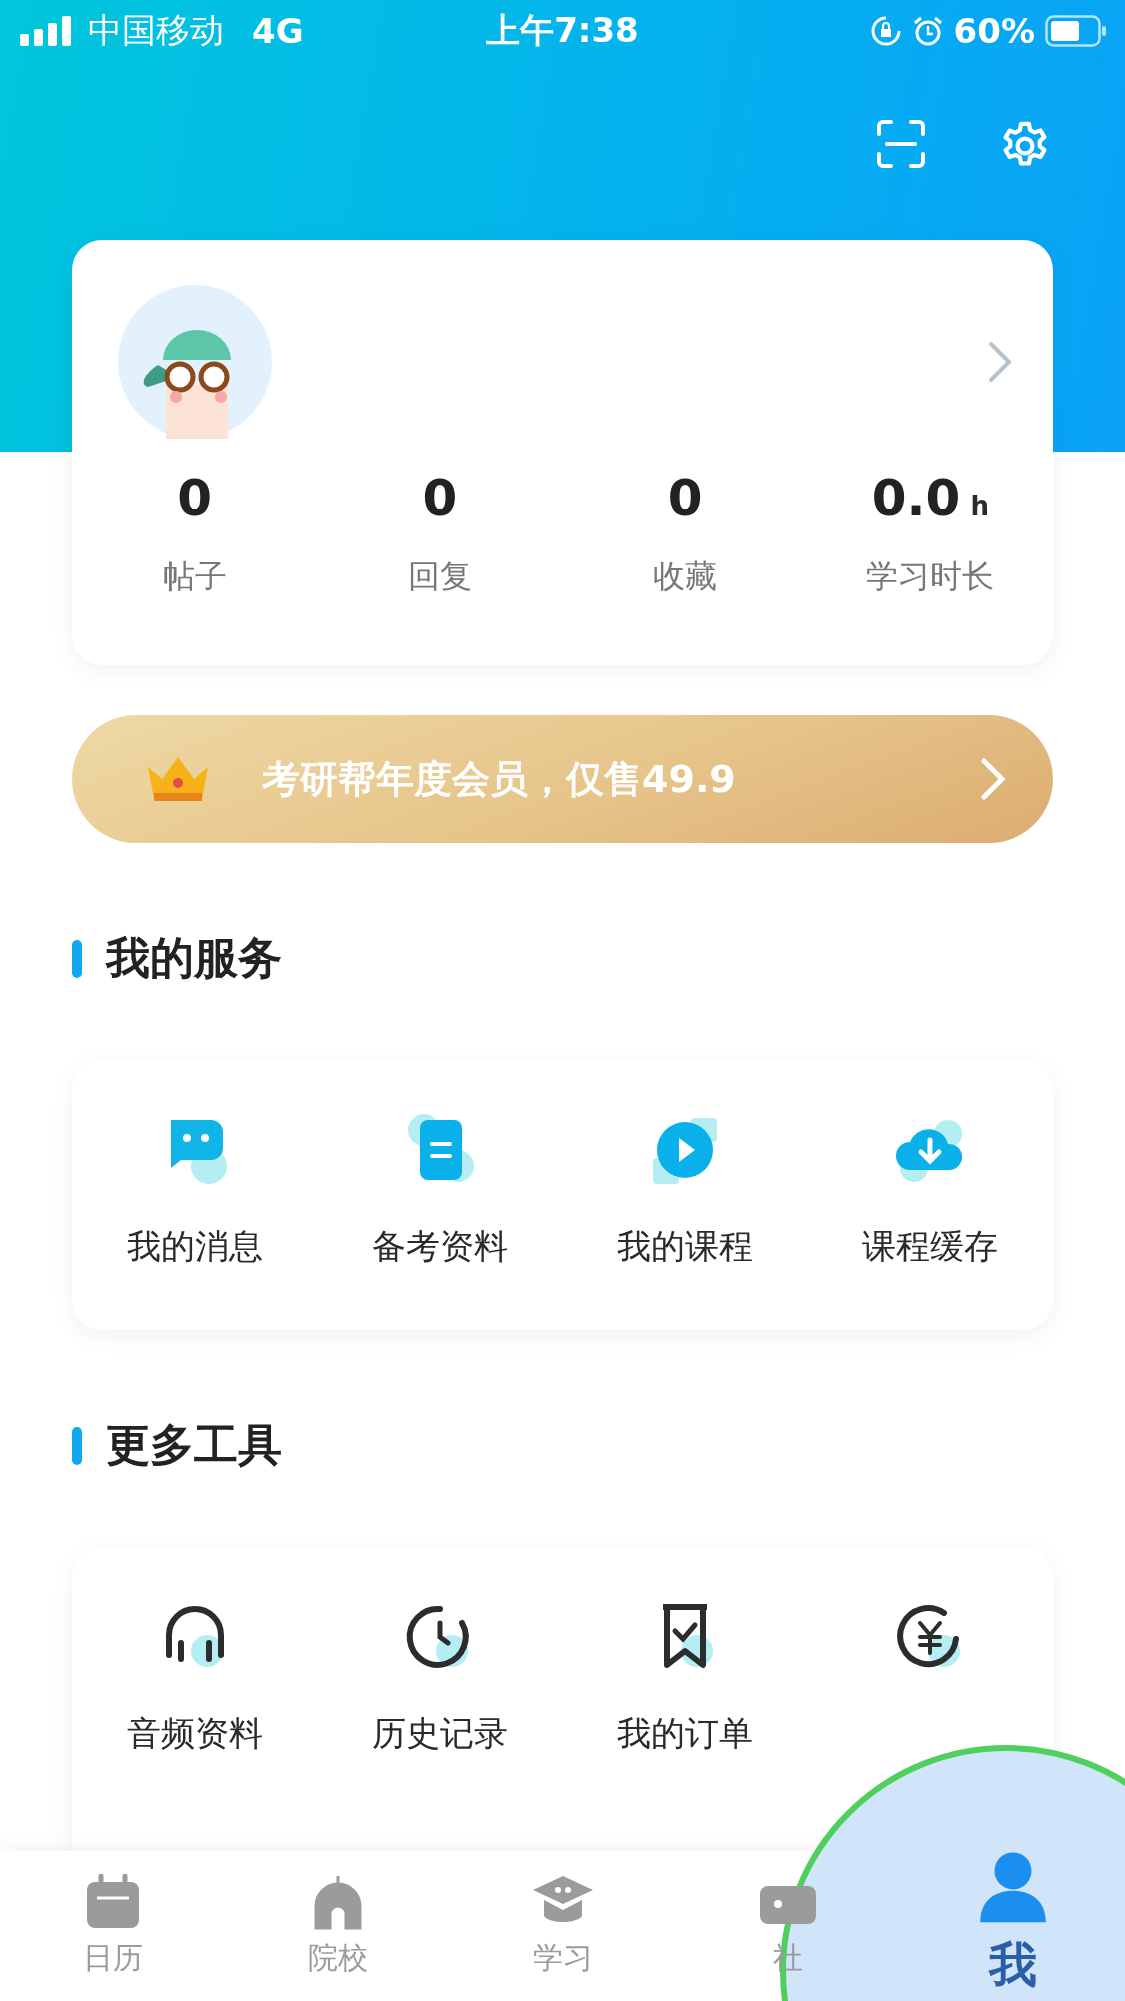 This screenshot has width=1125, height=2001. I want to click on tab: 日历, so click(112, 1926).